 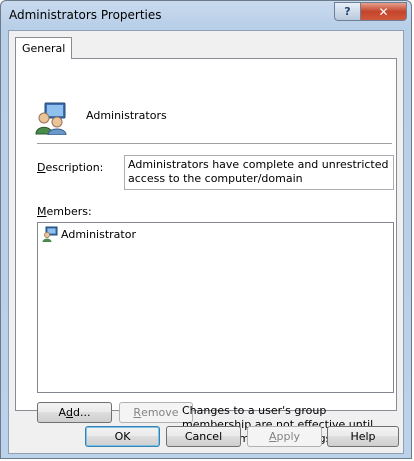 I want to click on window-title: Administrators Properties, so click(x=85, y=15).